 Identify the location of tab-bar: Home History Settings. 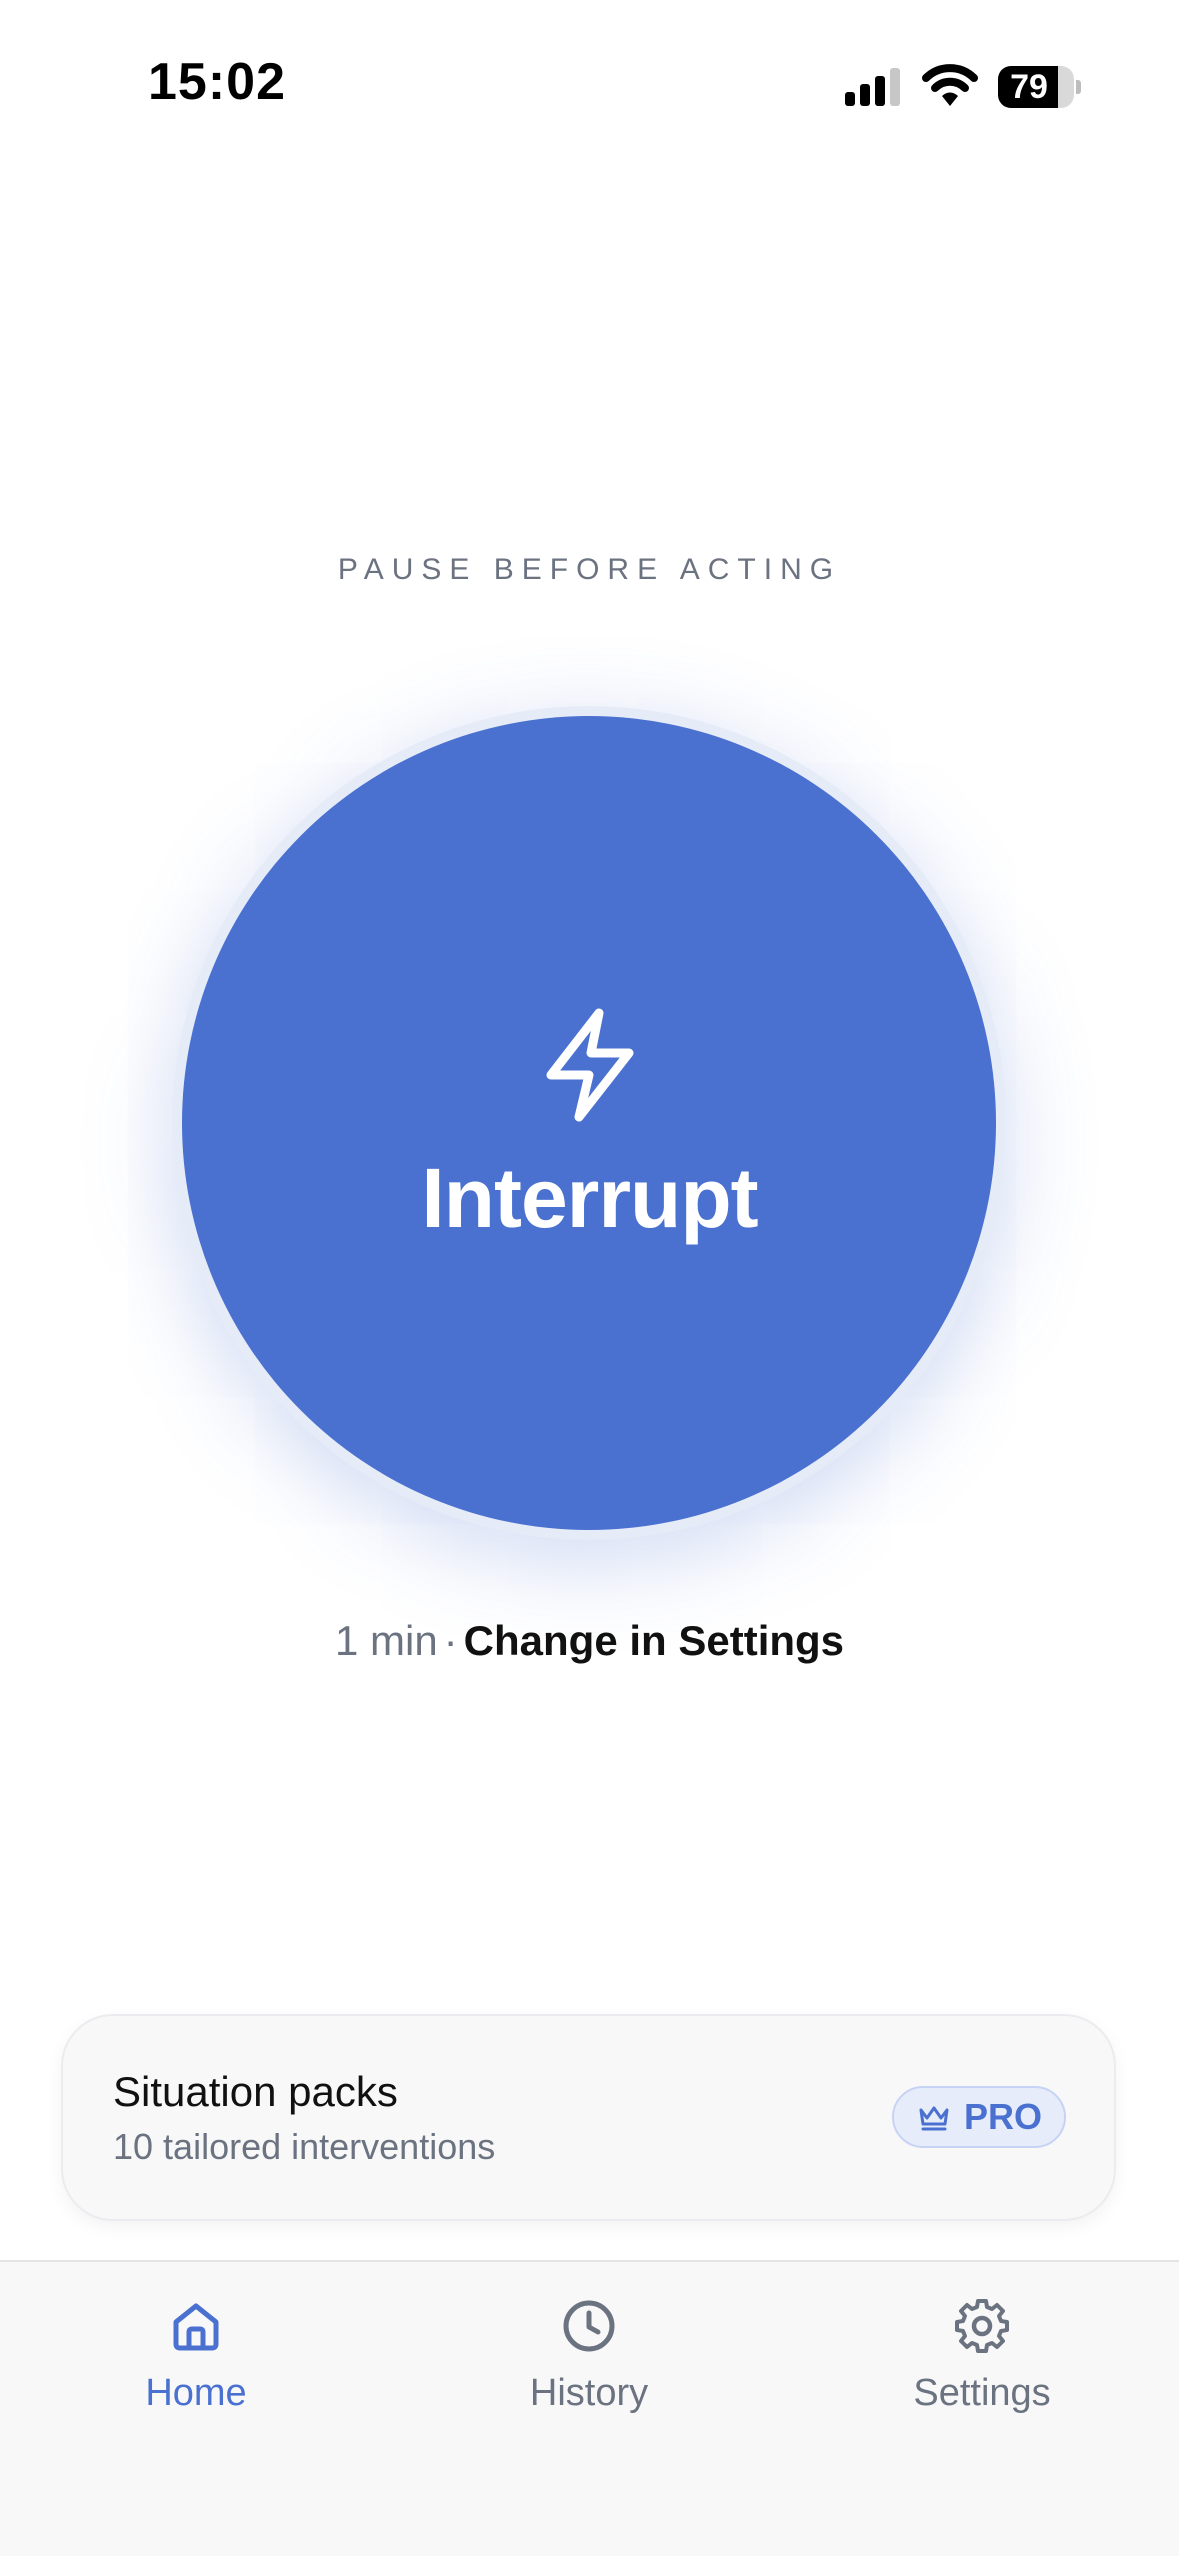
(589, 2408).